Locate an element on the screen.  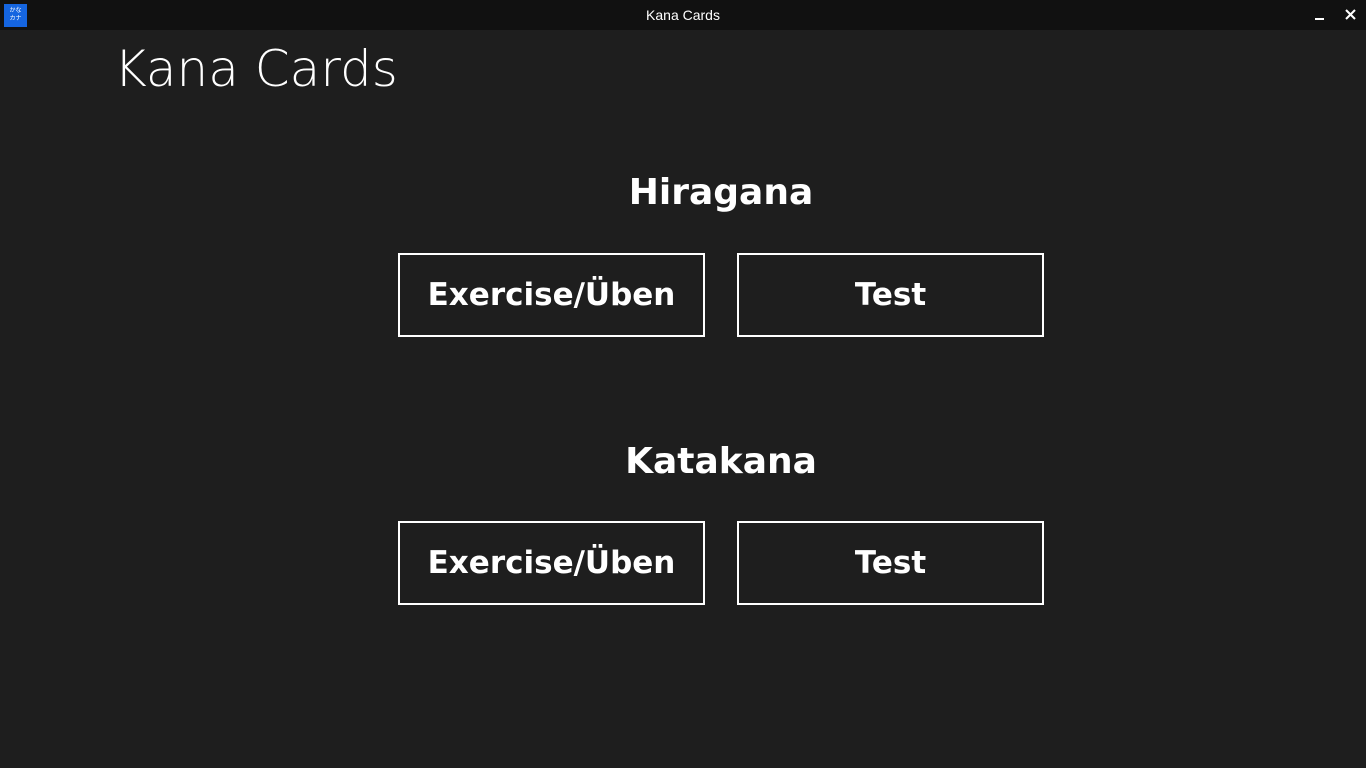
hiragana-test-button: Test is located at coordinates (890, 295).